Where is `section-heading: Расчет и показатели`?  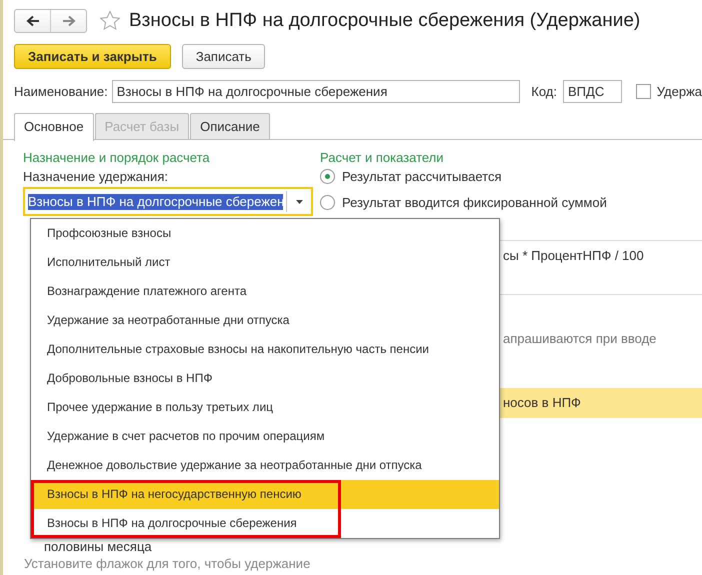
section-heading: Расчет и показатели is located at coordinates (382, 157).